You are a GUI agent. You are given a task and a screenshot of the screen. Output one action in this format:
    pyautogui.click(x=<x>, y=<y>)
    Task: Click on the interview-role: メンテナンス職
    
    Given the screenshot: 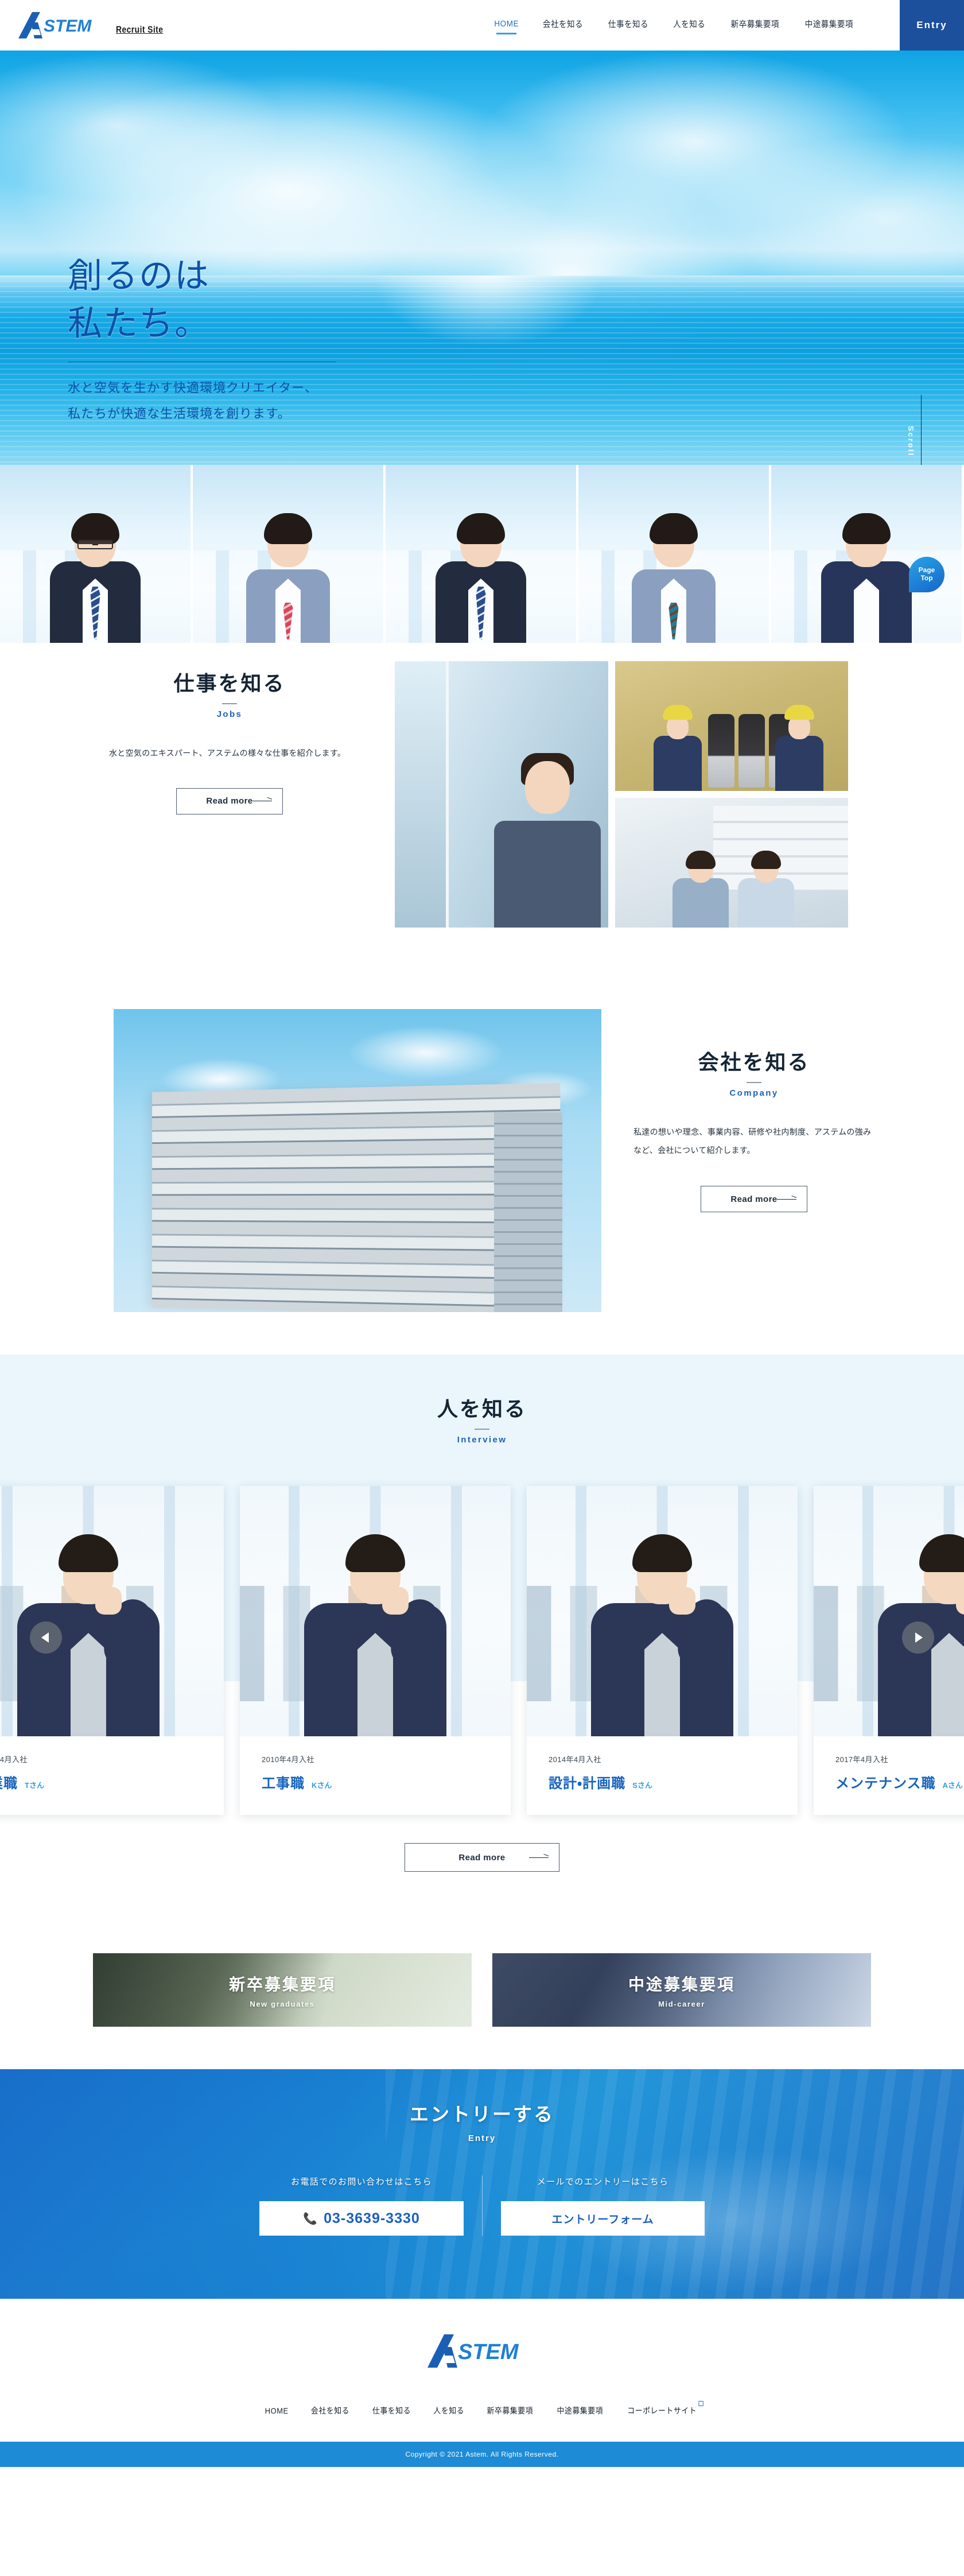 What is the action you would take?
    pyautogui.click(x=885, y=1783)
    